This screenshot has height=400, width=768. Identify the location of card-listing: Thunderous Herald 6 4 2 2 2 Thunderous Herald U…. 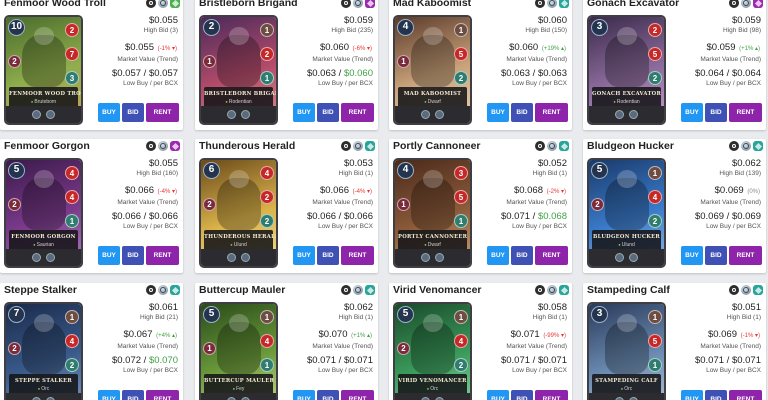
(286, 206).